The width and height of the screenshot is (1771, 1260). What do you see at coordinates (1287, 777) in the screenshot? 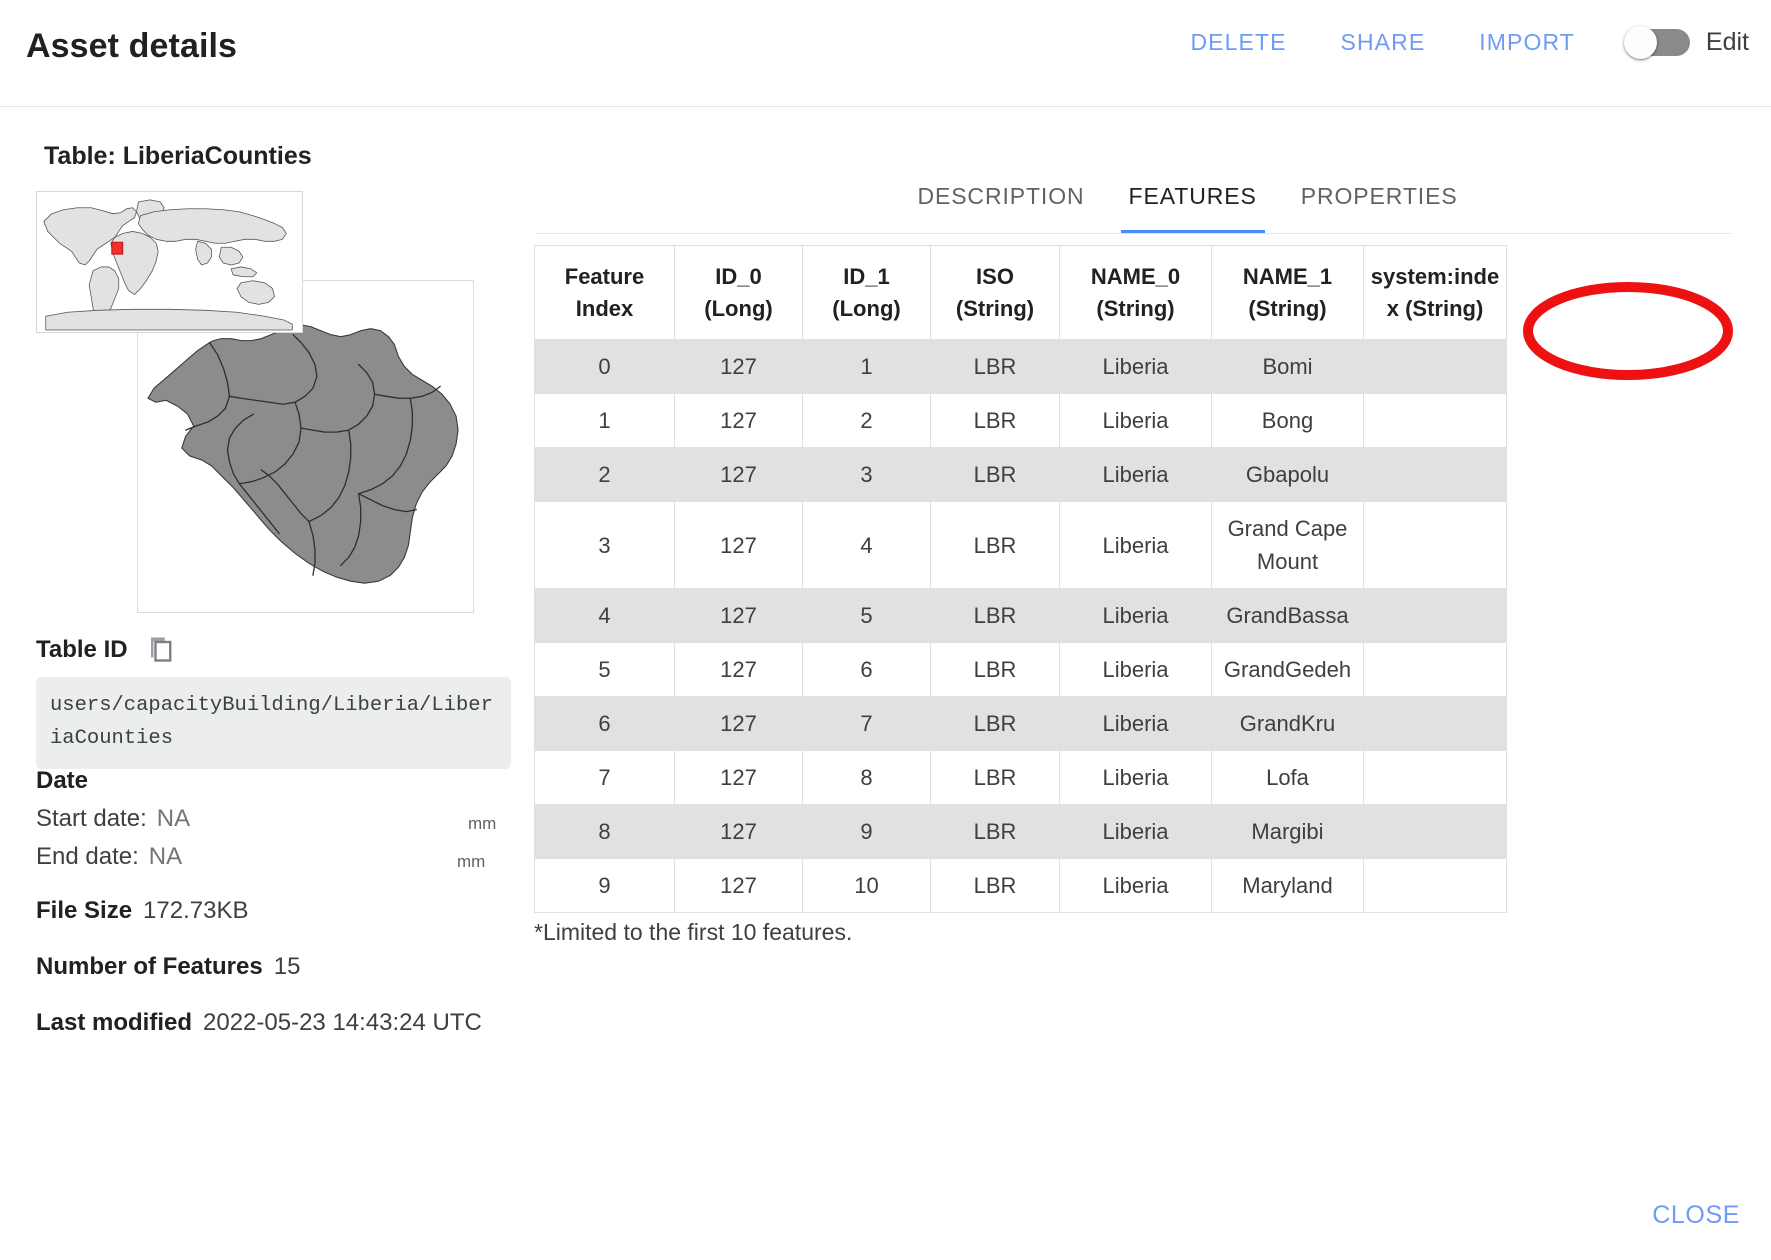
I see `cell-name1: Lofa` at bounding box center [1287, 777].